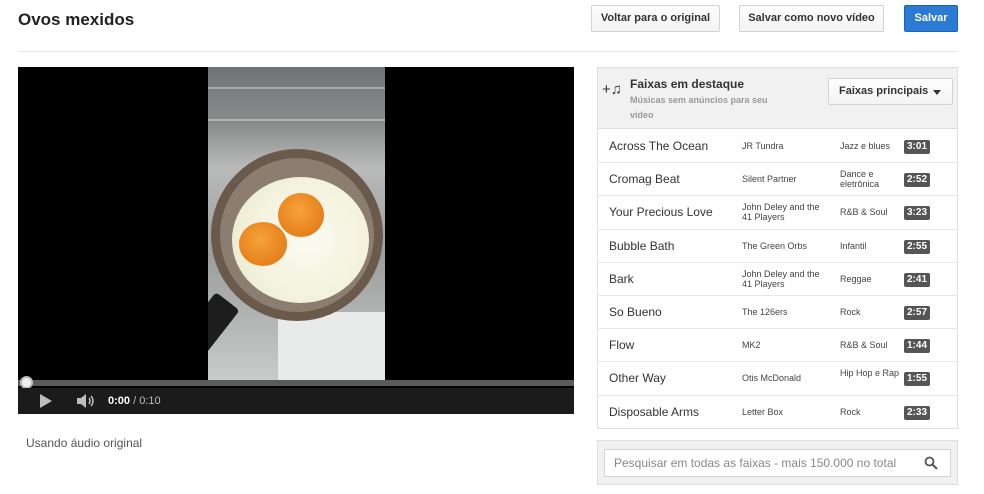  What do you see at coordinates (655, 18) in the screenshot?
I see `revert-to-original-button: Voltar para o original` at bounding box center [655, 18].